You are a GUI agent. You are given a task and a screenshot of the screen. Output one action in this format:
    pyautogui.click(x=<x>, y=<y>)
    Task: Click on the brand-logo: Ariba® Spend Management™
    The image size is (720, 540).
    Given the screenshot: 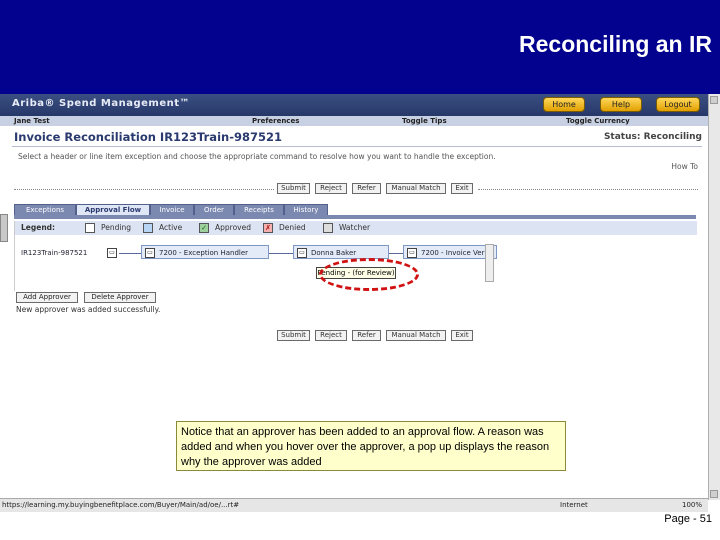 What is the action you would take?
    pyautogui.click(x=101, y=103)
    